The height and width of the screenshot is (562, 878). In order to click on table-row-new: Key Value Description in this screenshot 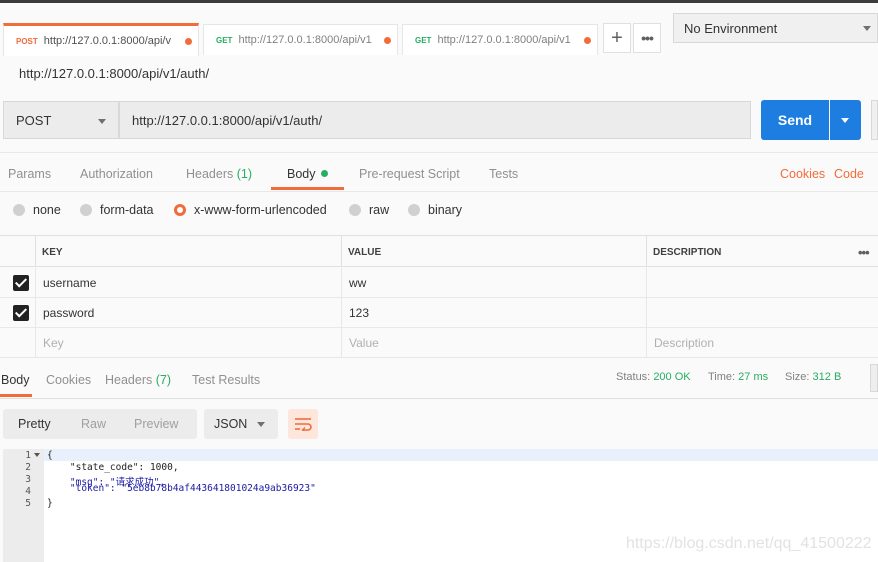, I will do `click(439, 343)`.